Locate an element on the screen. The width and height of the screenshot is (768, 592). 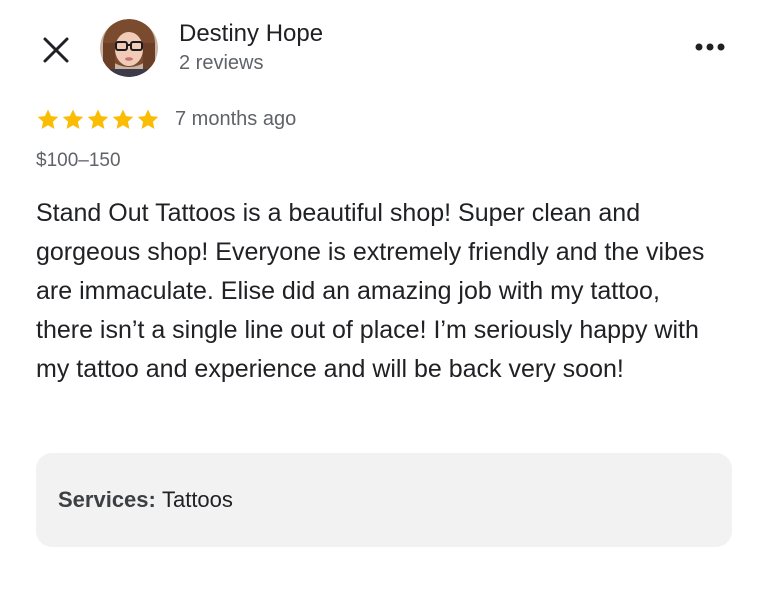
services-value: Tattoos is located at coordinates (197, 499).